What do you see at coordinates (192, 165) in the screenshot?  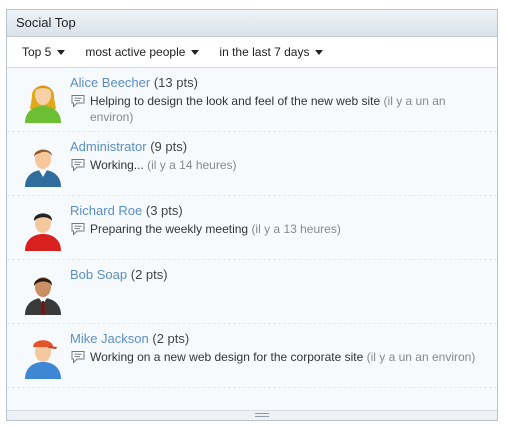 I see `status-time: (il y a 14 heures)` at bounding box center [192, 165].